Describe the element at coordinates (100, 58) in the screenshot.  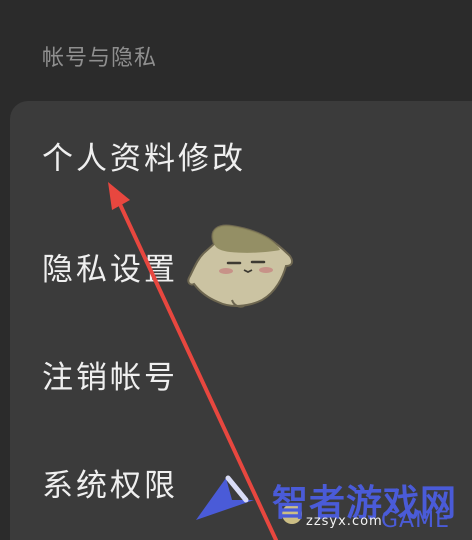
I see `section-title: 帐号与隐私` at that location.